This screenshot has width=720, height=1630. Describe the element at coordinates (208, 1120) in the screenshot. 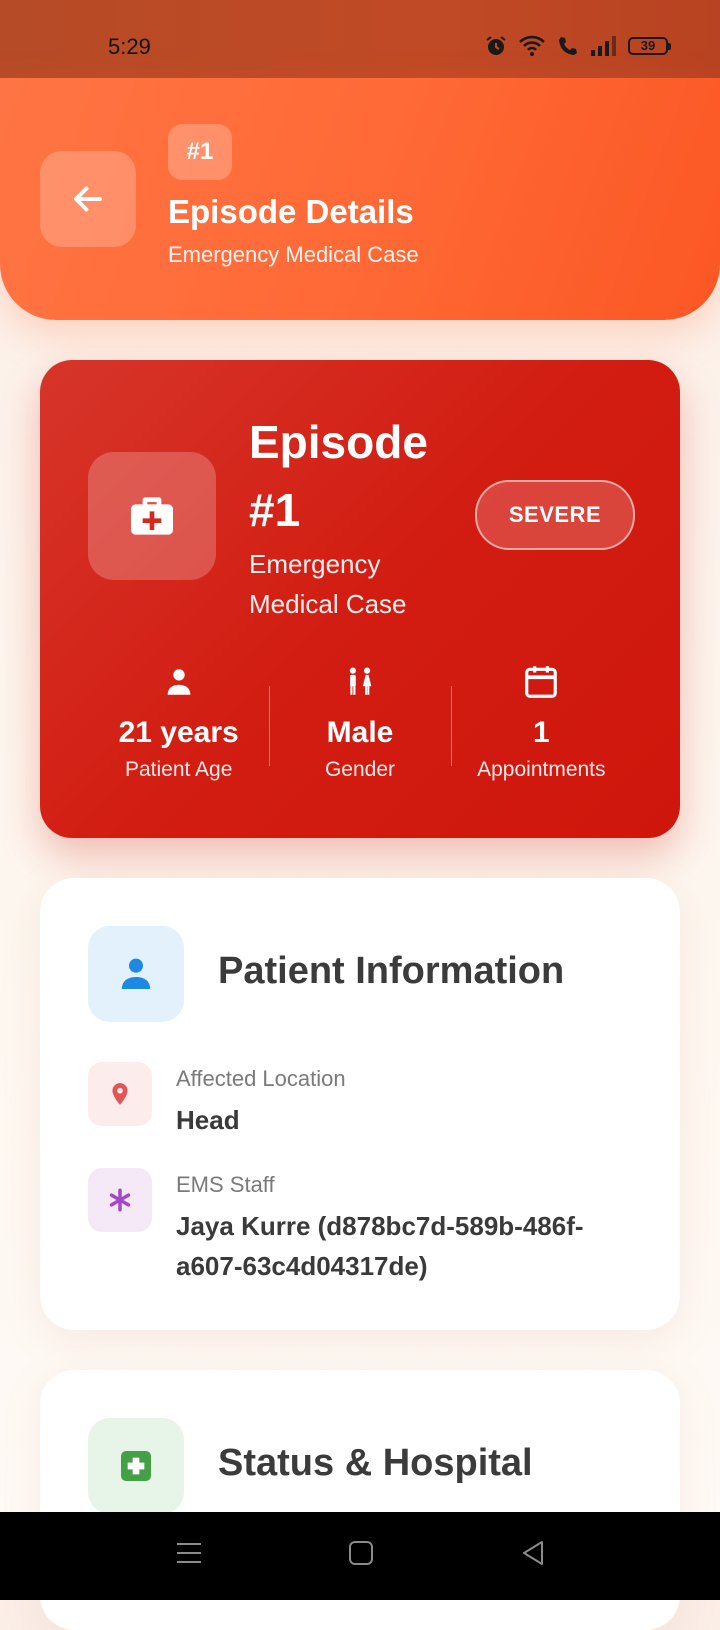

I see `affected-location-value: Head` at that location.